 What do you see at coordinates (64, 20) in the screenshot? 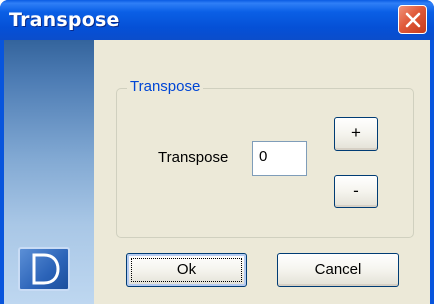
I see `window-title: Transpose` at bounding box center [64, 20].